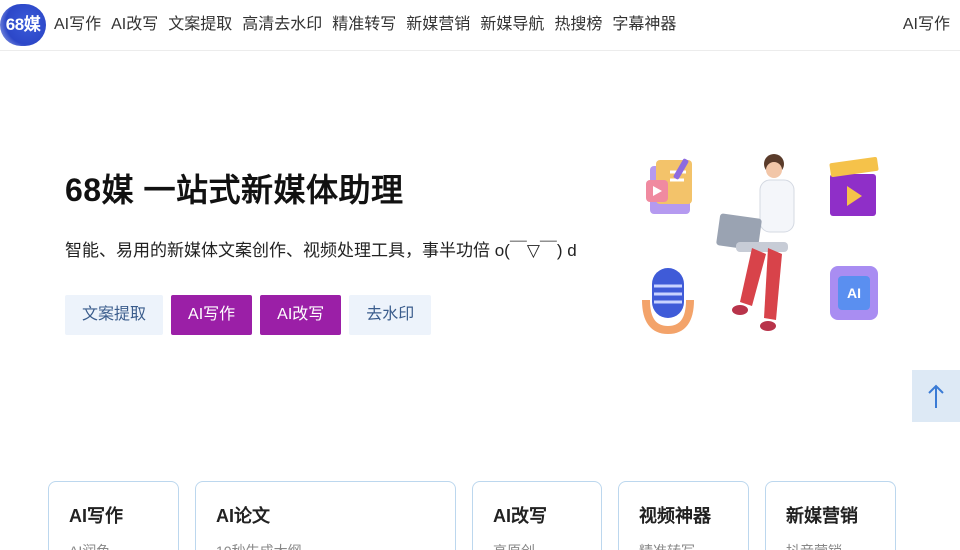  I want to click on nav-item-navigation: 新媒导航, so click(512, 25).